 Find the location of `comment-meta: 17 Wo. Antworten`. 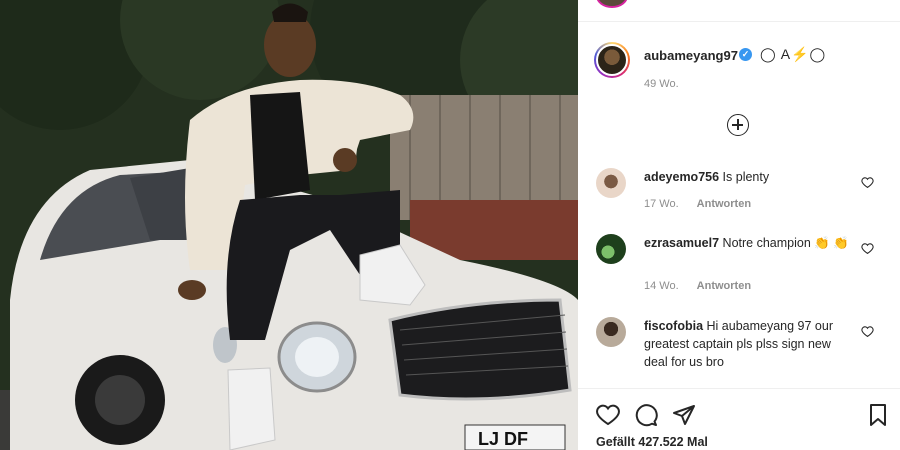

comment-meta: 17 Wo. Antworten is located at coordinates (697, 204).